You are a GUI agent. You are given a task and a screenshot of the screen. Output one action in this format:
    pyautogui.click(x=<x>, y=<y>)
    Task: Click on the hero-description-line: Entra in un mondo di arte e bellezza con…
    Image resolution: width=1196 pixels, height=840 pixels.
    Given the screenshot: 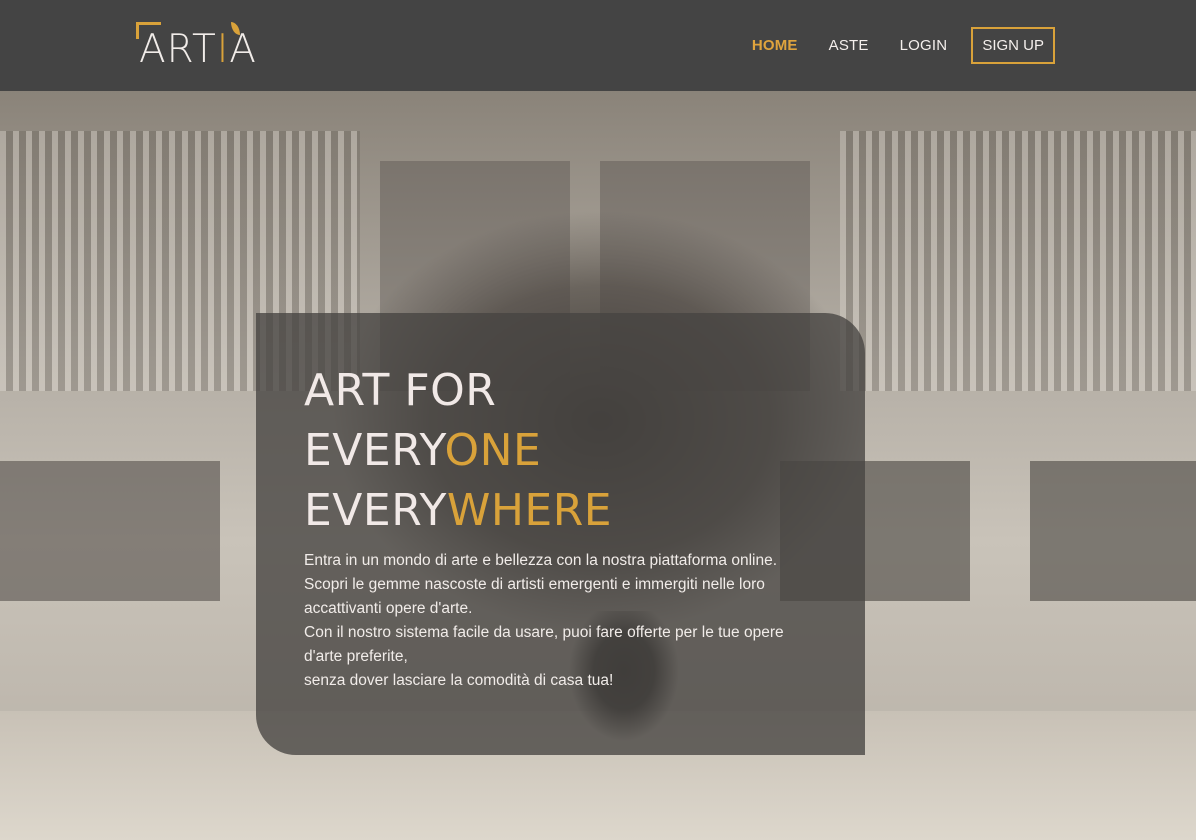 What is the action you would take?
    pyautogui.click(x=541, y=560)
    